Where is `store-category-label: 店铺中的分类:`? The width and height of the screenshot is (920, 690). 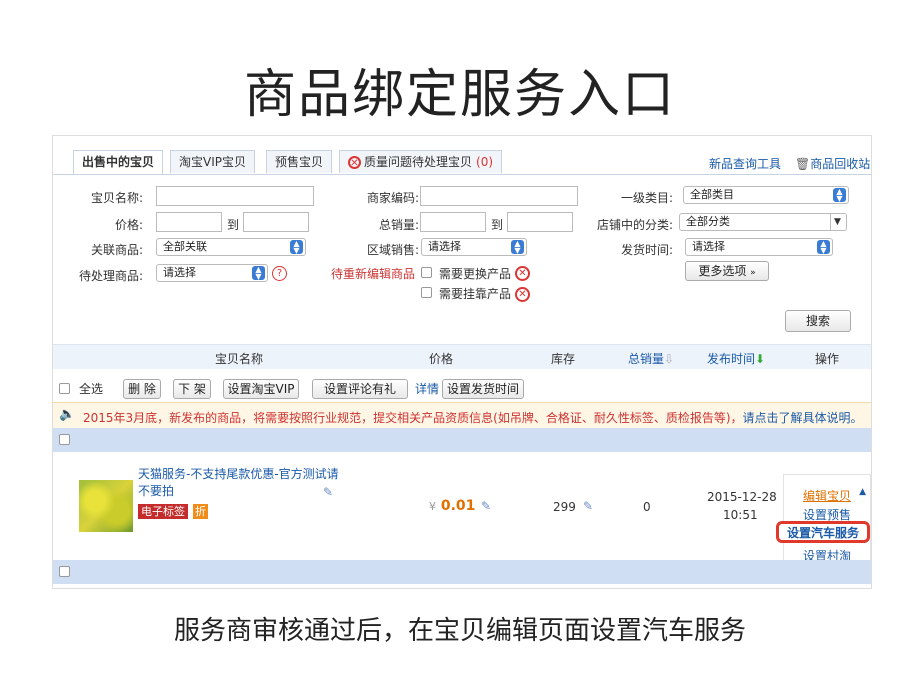 store-category-label: 店铺中的分类: is located at coordinates (634, 225).